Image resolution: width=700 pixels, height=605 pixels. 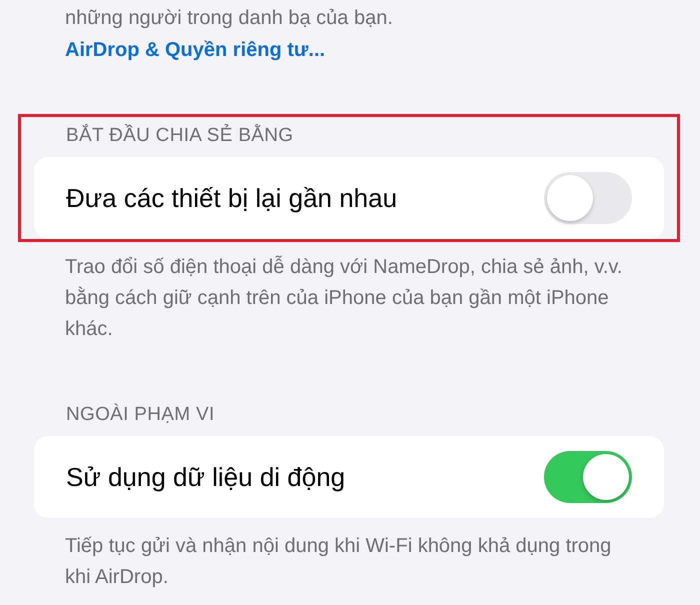 What do you see at coordinates (334, 562) in the screenshot?
I see `section-footer: Tiếp tục gửi và nhận nội dung khi Wi-Fi không khả dụng trong khi AirDrop.` at bounding box center [334, 562].